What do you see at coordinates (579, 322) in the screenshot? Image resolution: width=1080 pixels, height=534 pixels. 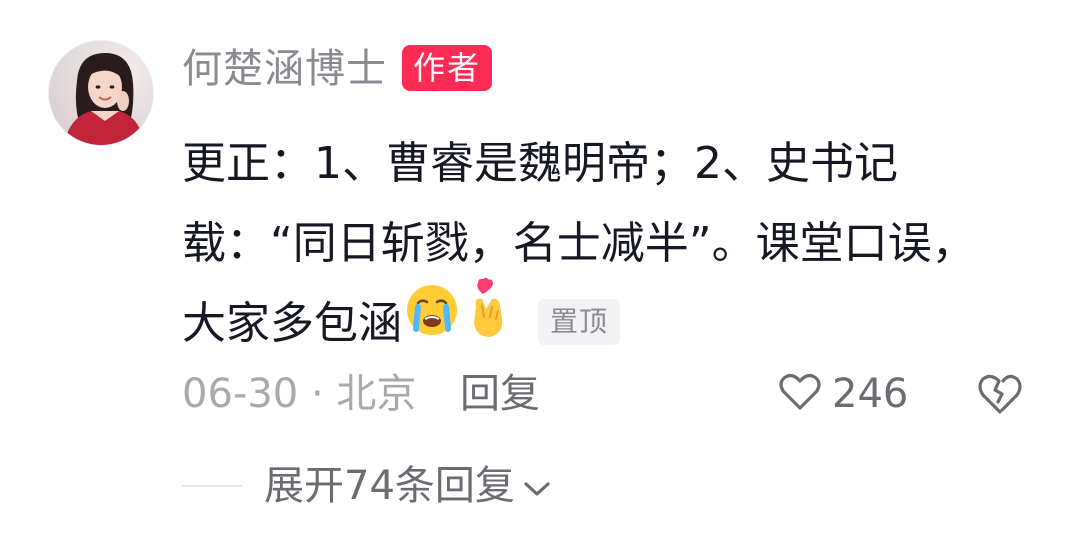 I see `pinned-badge: 置顶` at bounding box center [579, 322].